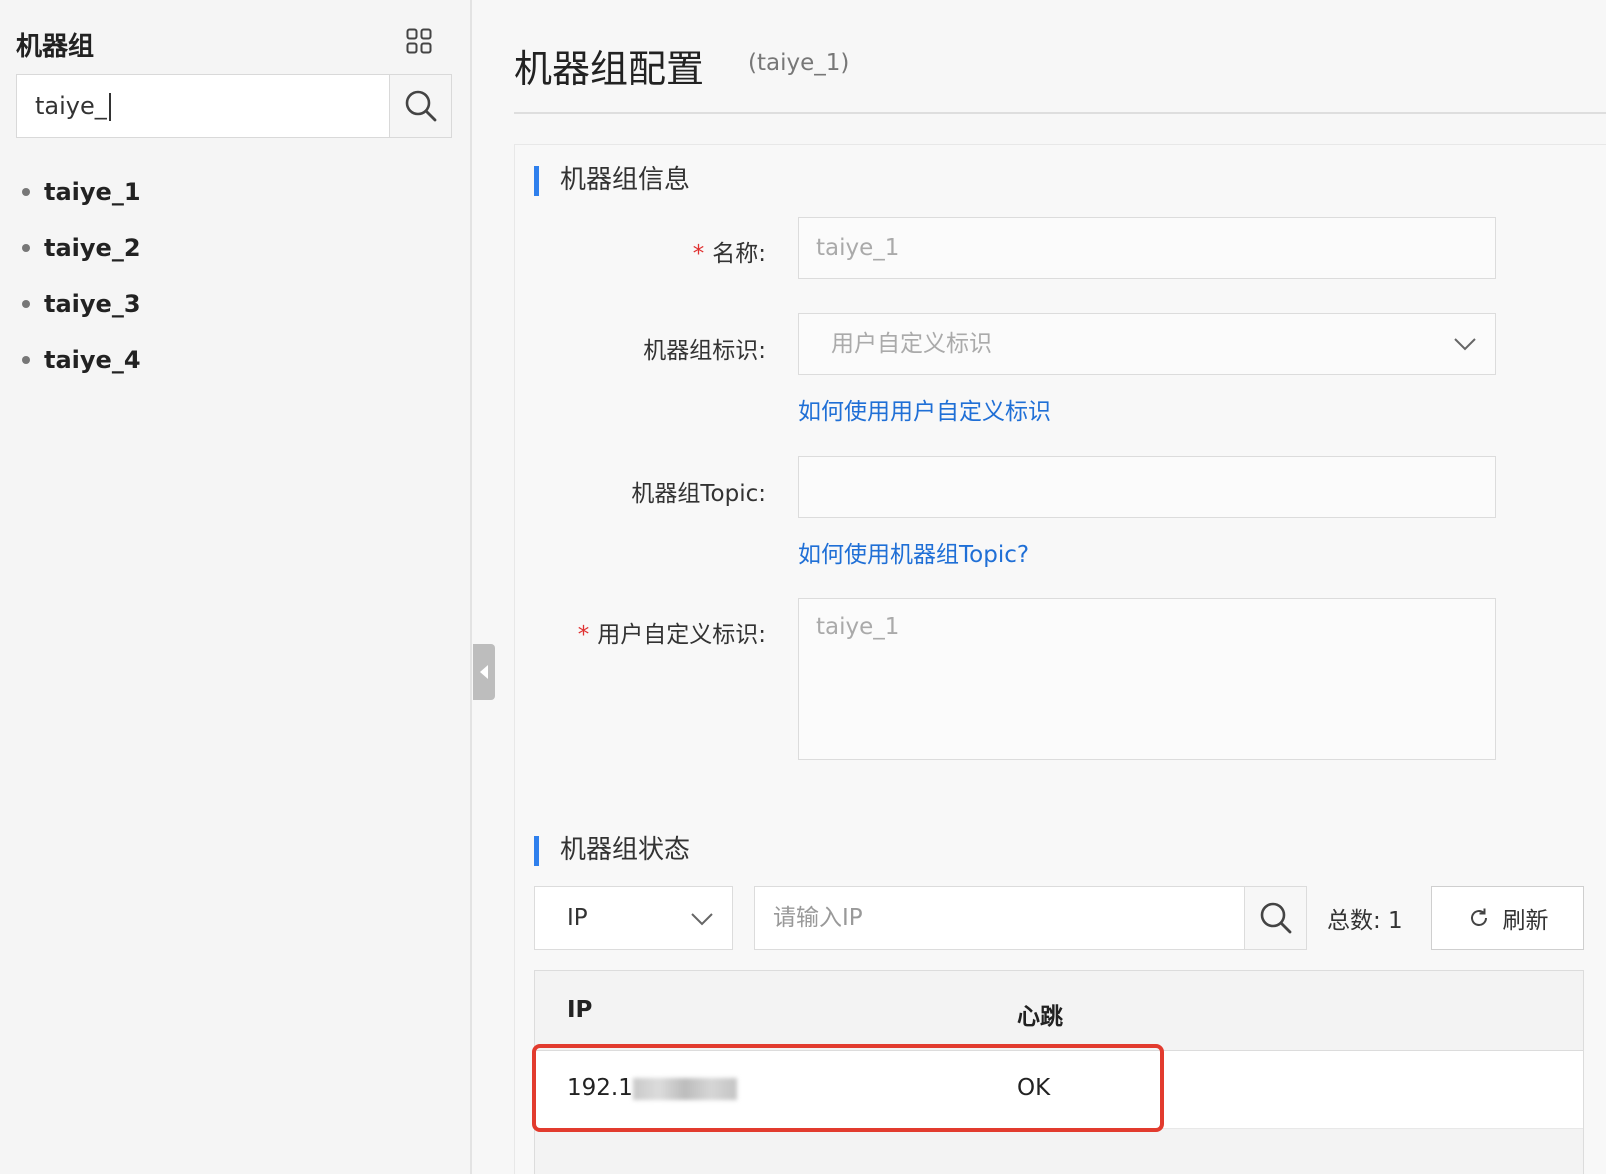 This screenshot has width=1606, height=1174. I want to click on info-section-title: 机器组信息, so click(612, 180).